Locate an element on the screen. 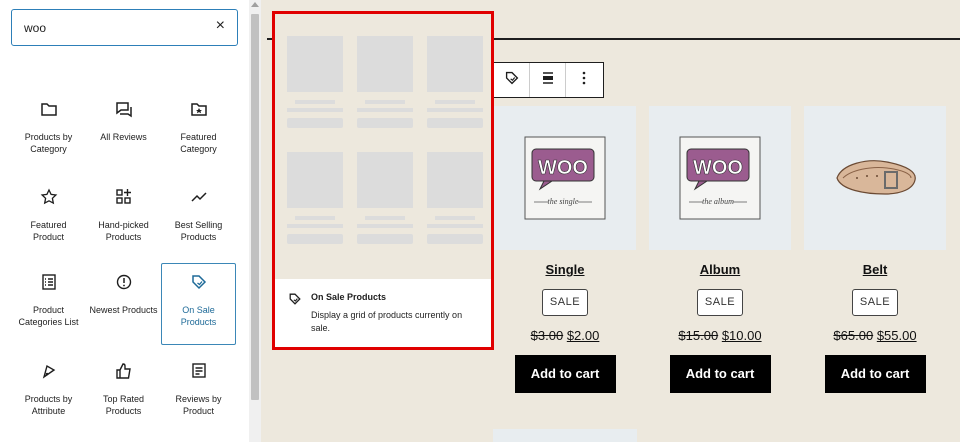  clear-search-button: × is located at coordinates (220, 26).